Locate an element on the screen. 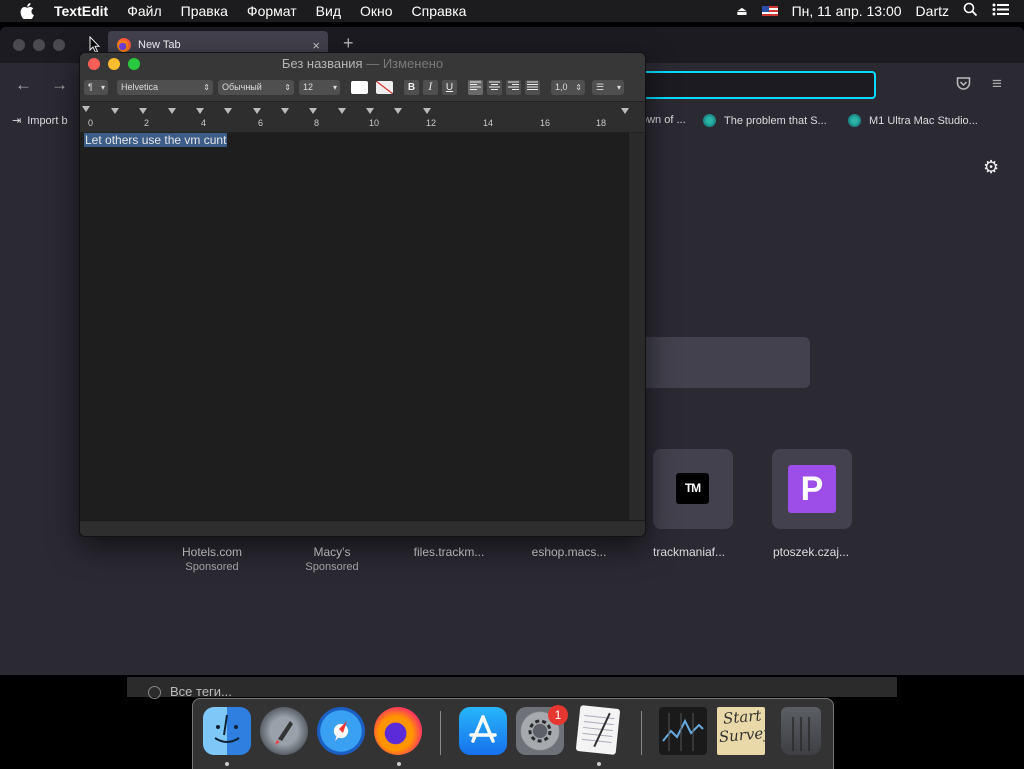  document-text: Let others use the vm cunt is located at coordinates (156, 140).